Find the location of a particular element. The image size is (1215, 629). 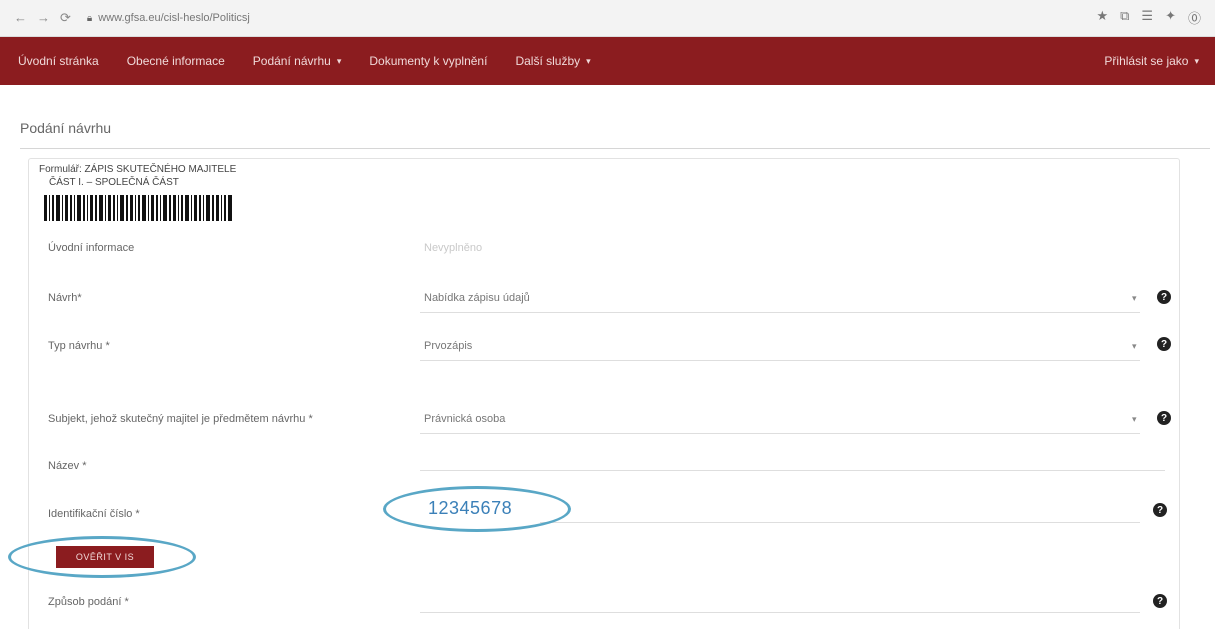

profile-icon: ⓪ is located at coordinates (1194, 17).